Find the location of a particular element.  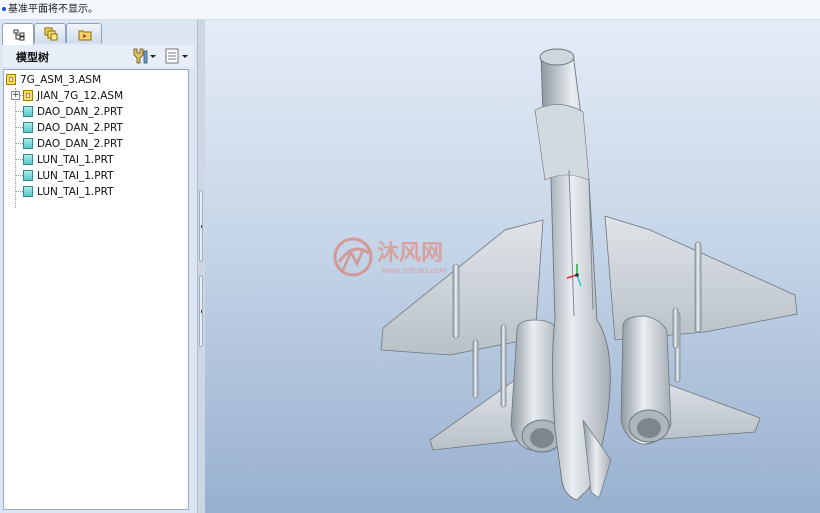

expand-handle is located at coordinates (201, 311).